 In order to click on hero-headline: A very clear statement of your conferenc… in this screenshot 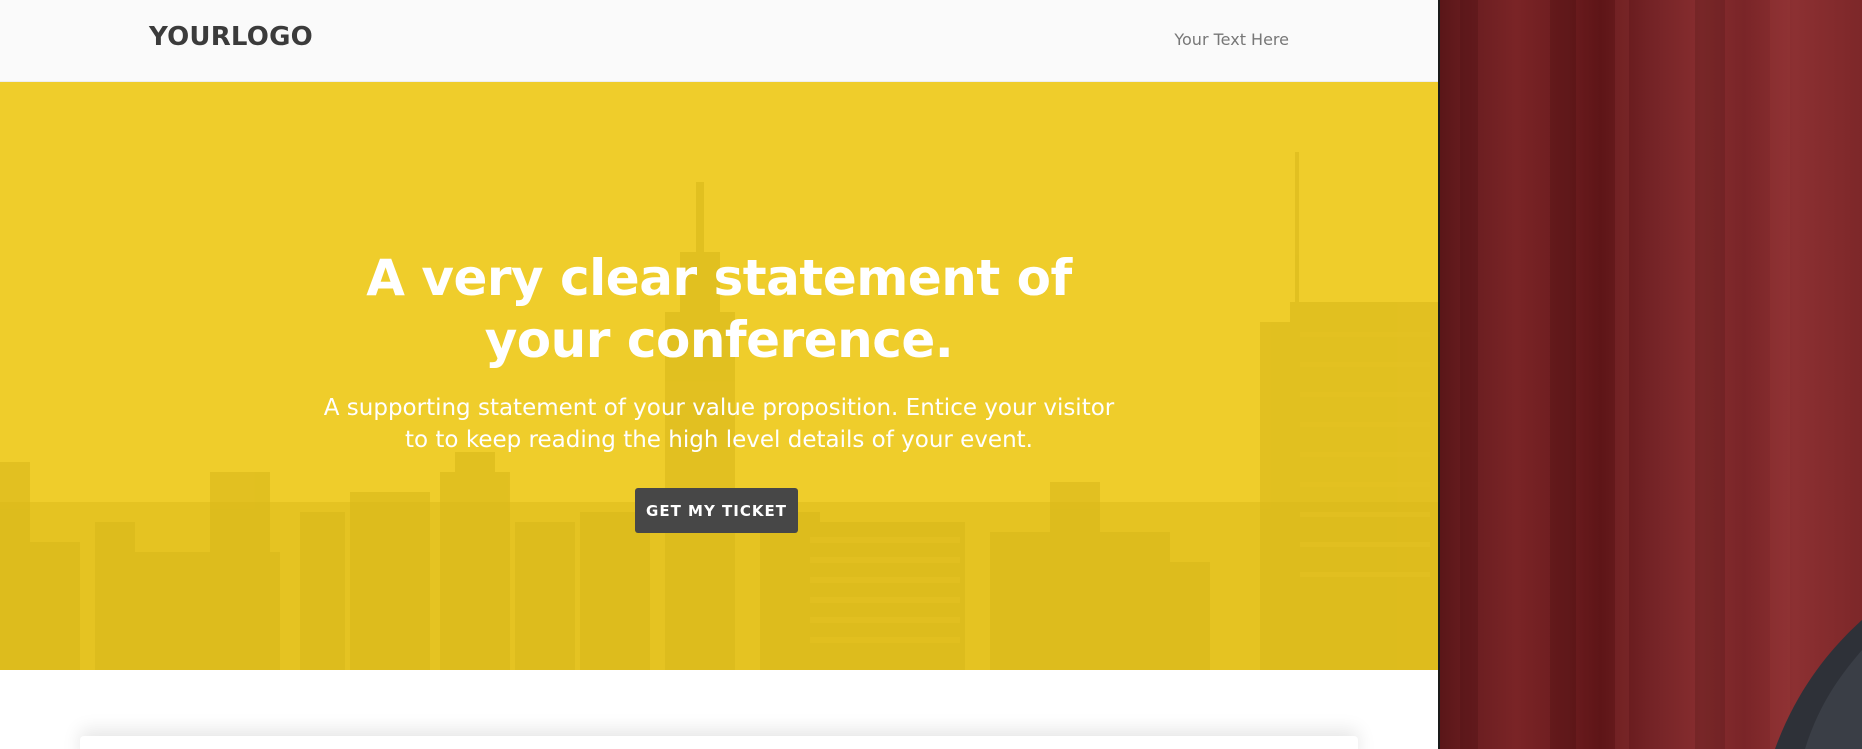, I will do `click(719, 309)`.